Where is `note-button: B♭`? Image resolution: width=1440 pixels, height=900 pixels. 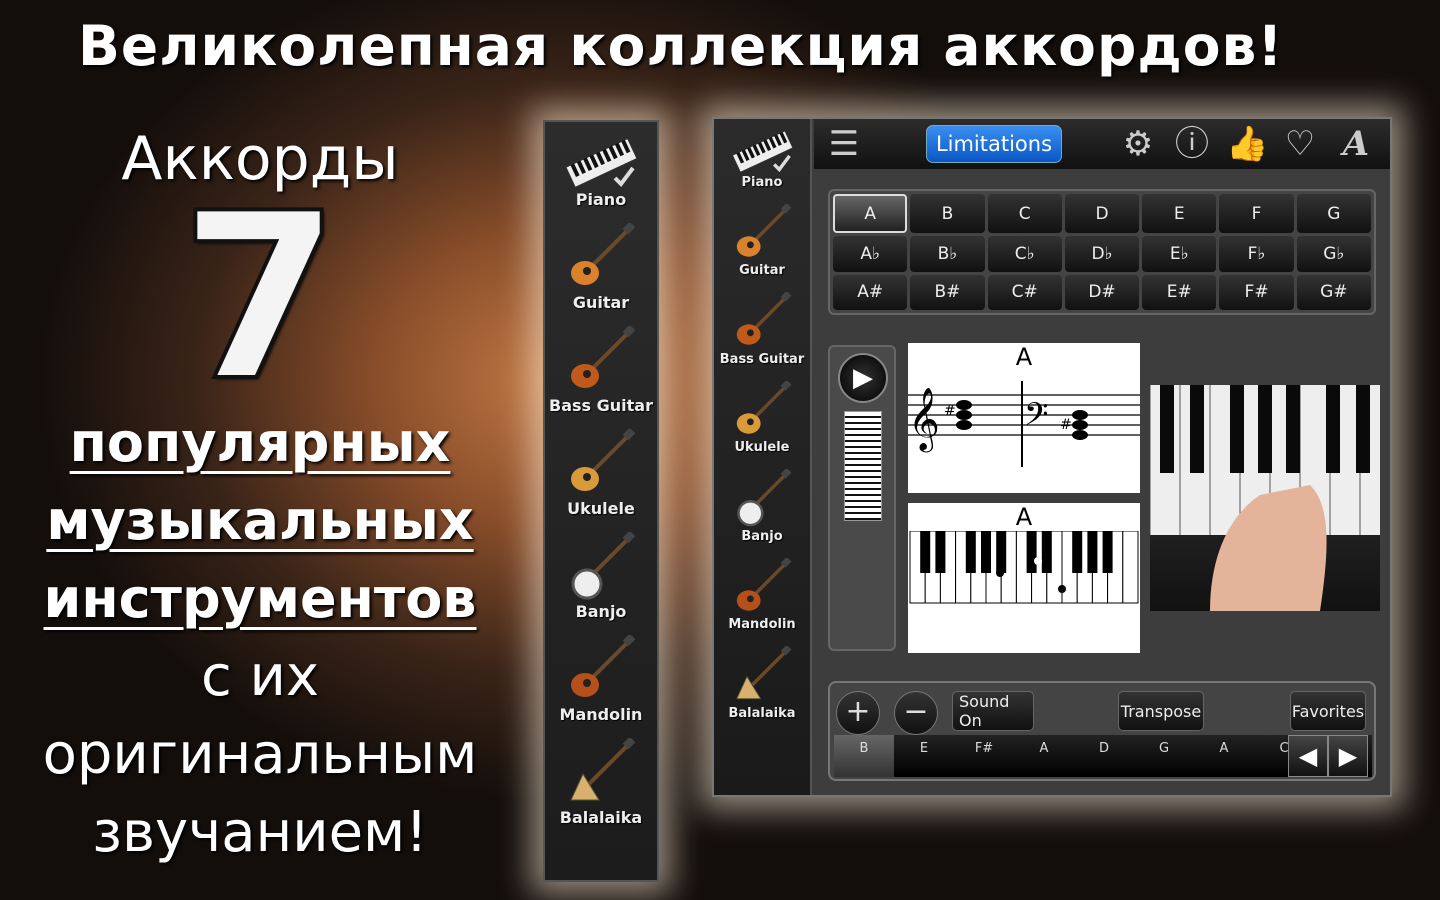 note-button: B♭ is located at coordinates (947, 254).